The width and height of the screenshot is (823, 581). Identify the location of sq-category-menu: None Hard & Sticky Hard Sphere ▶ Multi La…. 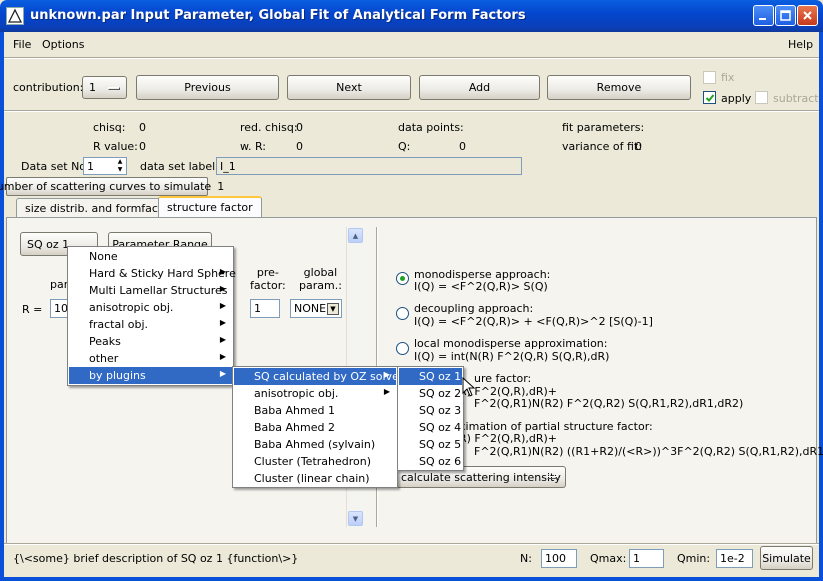
(151, 316).